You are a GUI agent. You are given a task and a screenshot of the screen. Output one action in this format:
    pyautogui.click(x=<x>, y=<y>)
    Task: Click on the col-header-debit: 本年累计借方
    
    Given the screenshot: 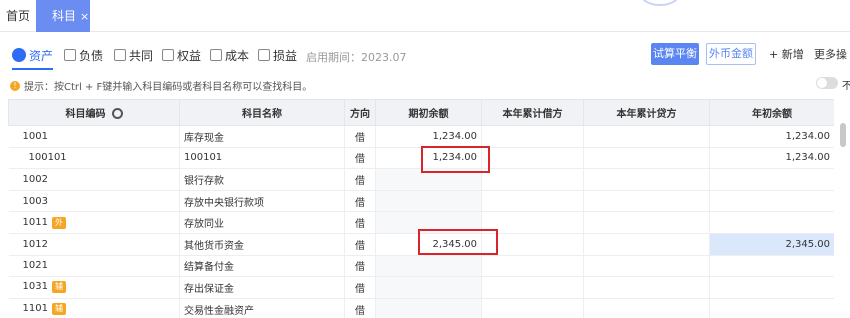 What is the action you would take?
    pyautogui.click(x=532, y=112)
    